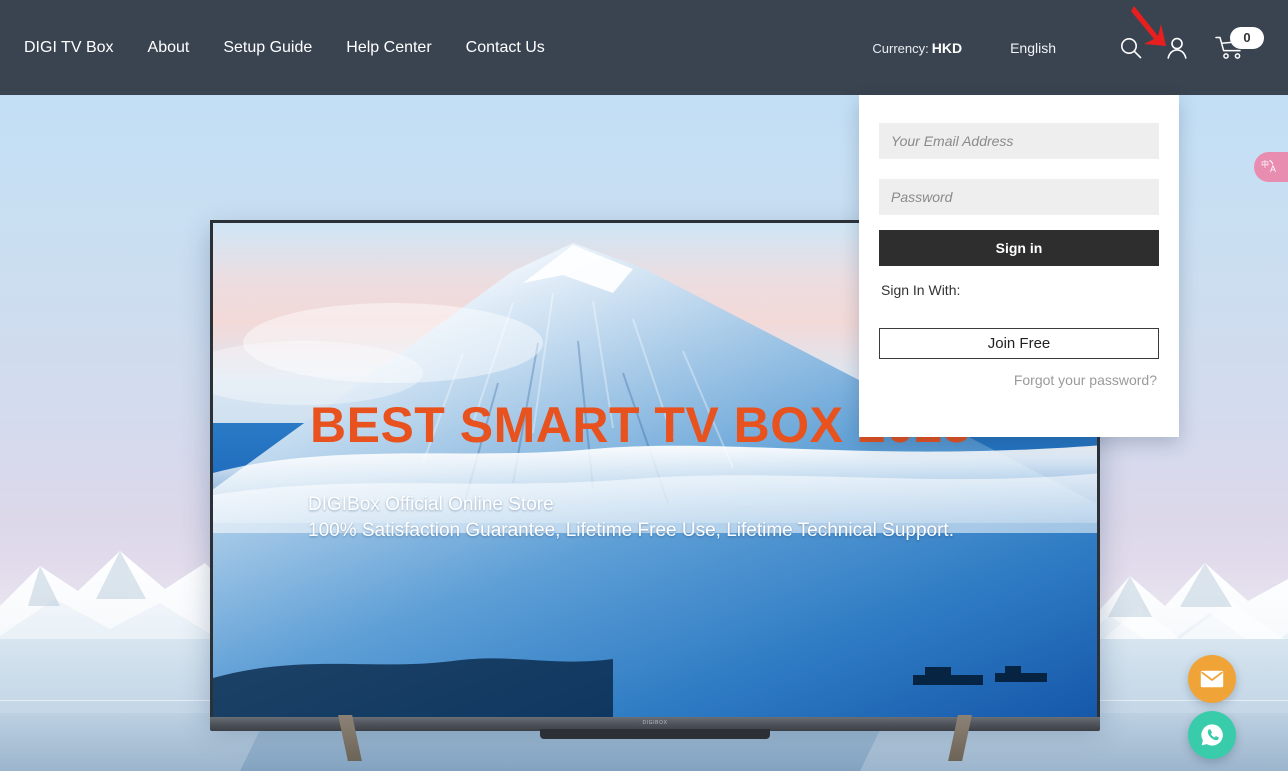 The width and height of the screenshot is (1288, 771). Describe the element at coordinates (1019, 343) in the screenshot. I see `join-free-button: Join Free` at that location.